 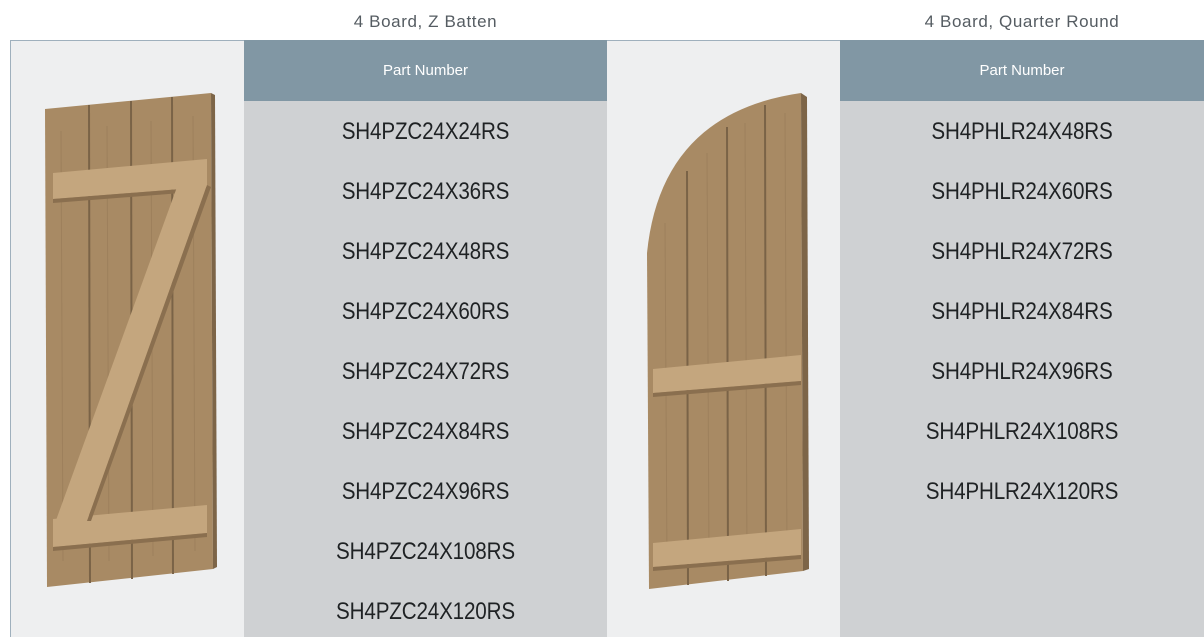 I want to click on part-number-row: SH4PZC24X48RS, so click(x=425, y=251).